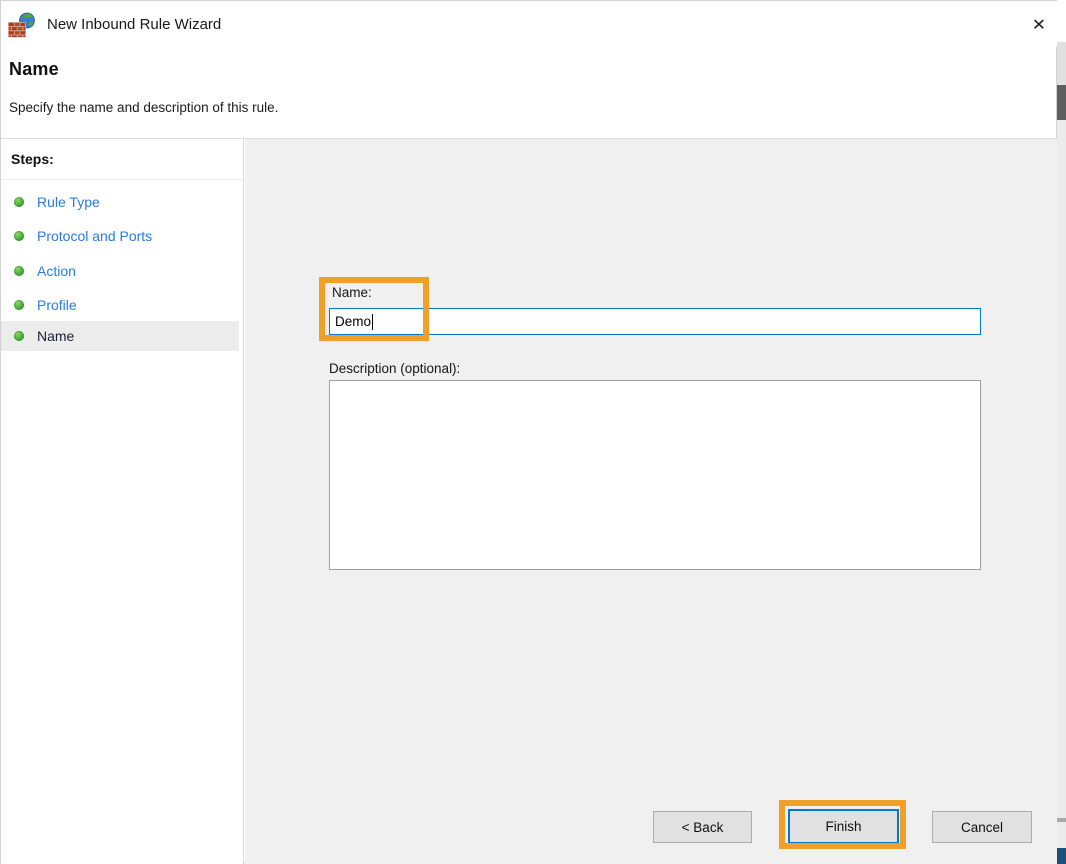  Describe the element at coordinates (120, 336) in the screenshot. I see `sidebar-item-name-current: Name` at that location.